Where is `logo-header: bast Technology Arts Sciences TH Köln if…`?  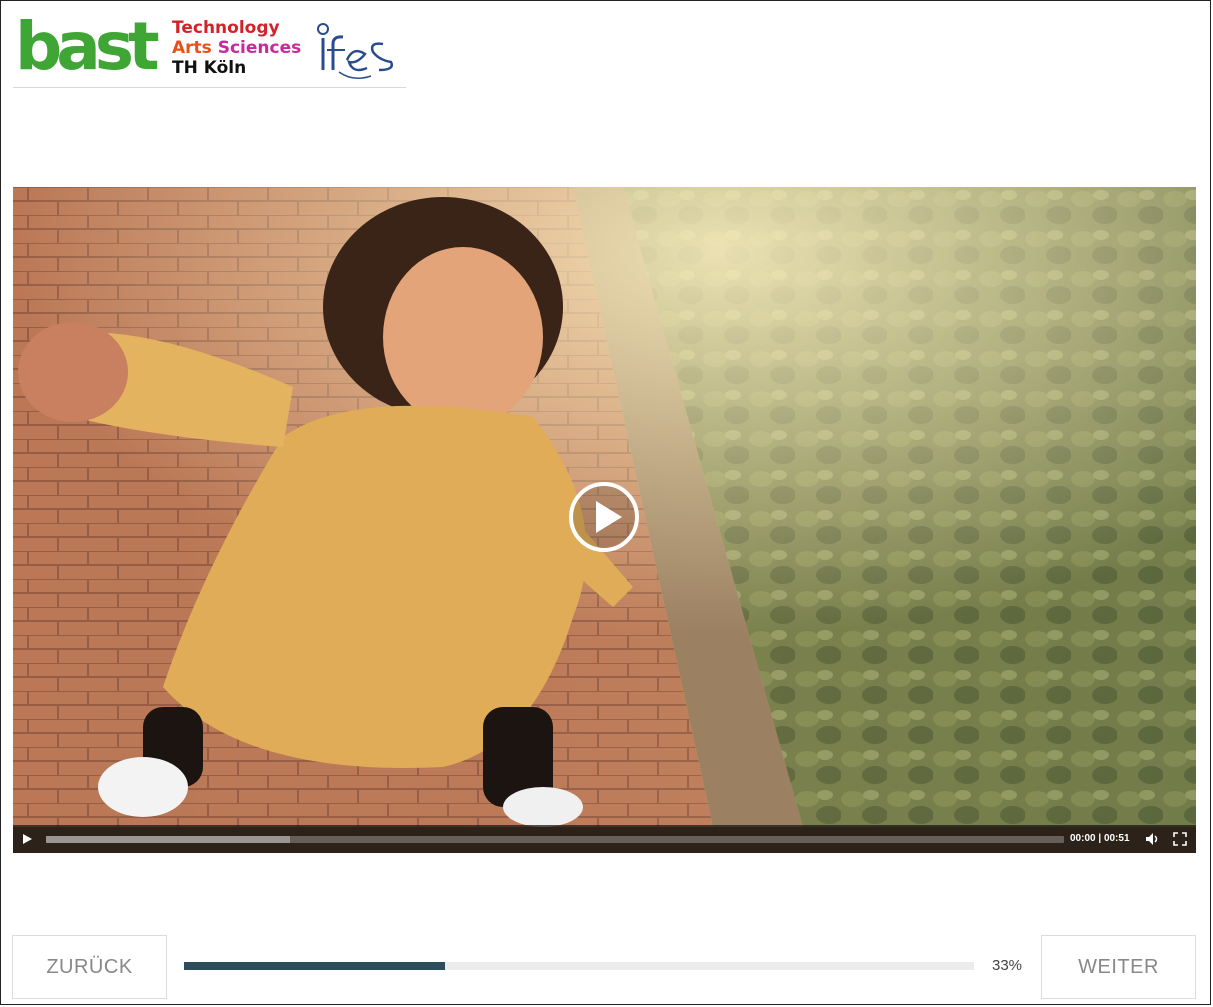 logo-header: bast Technology Arts Sciences TH Köln if… is located at coordinates (209, 50).